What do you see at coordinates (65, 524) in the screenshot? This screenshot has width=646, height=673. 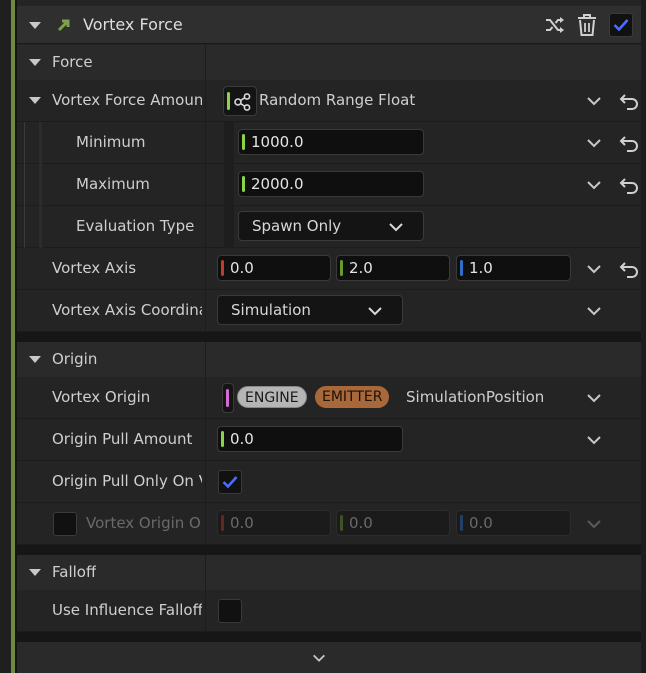 I see `vortex-origin-offset-enable-checkbox` at bounding box center [65, 524].